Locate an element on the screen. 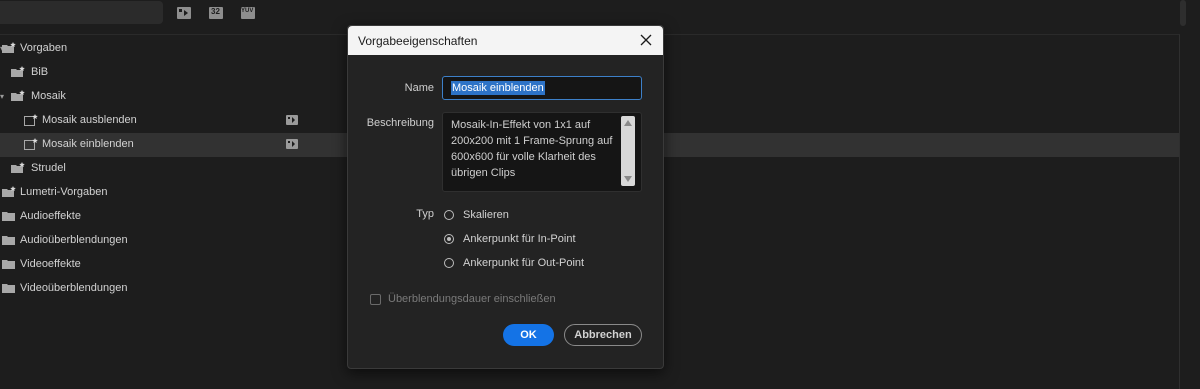 The height and width of the screenshot is (389, 1200). 32-bit-filter-icon: 32 is located at coordinates (216, 13).